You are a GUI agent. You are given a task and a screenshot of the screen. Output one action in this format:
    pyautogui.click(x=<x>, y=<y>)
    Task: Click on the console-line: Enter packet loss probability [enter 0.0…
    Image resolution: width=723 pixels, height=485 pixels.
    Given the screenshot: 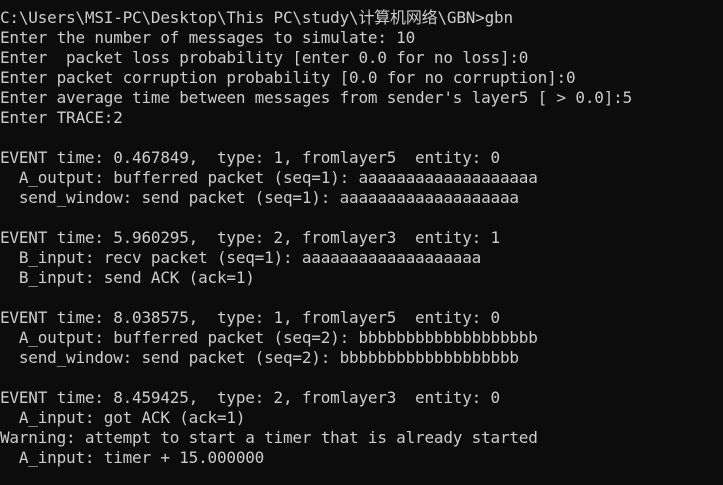 What is the action you would take?
    pyautogui.click(x=264, y=57)
    